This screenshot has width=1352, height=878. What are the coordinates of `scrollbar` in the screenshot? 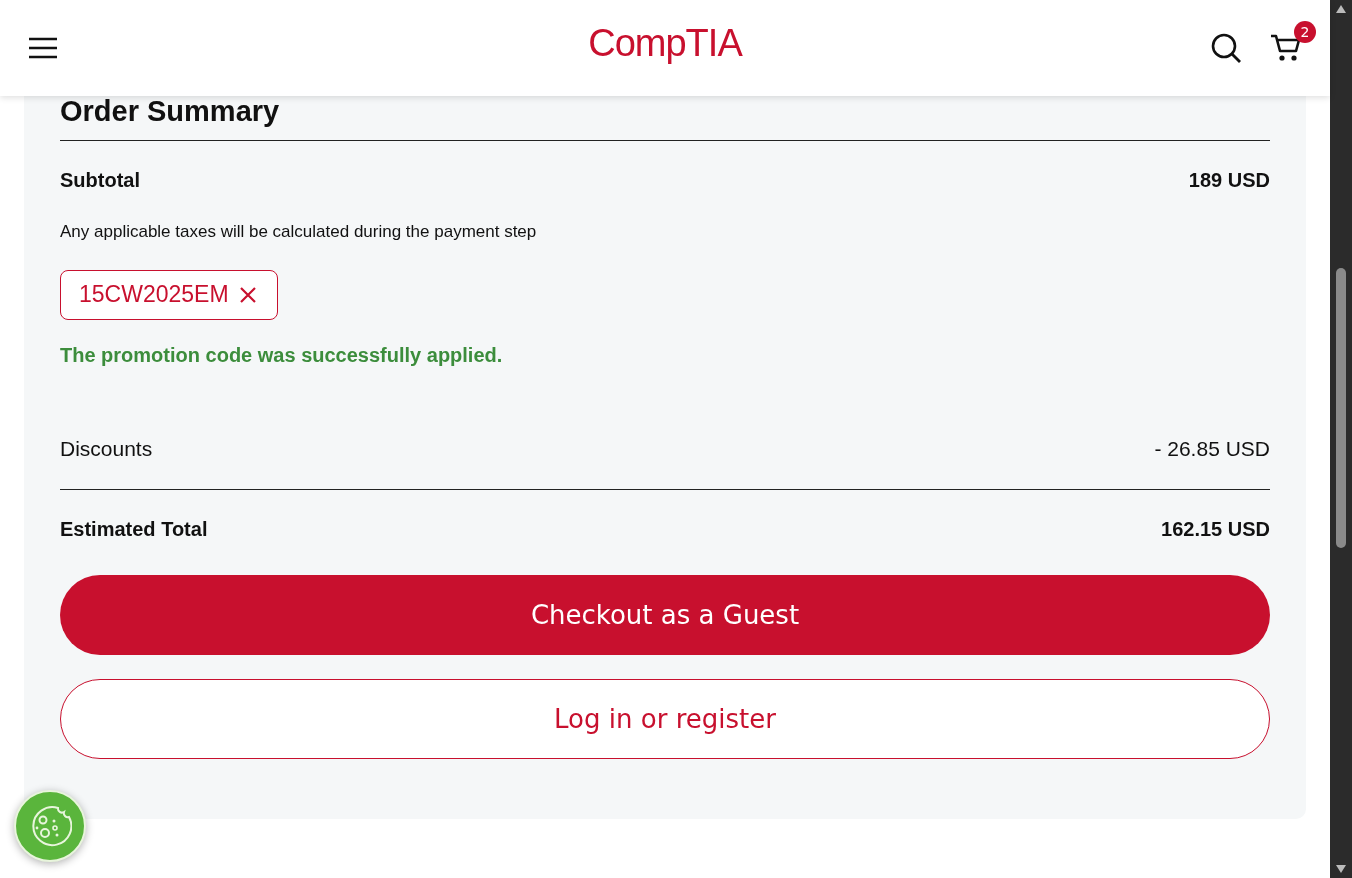 It's located at (1341, 439).